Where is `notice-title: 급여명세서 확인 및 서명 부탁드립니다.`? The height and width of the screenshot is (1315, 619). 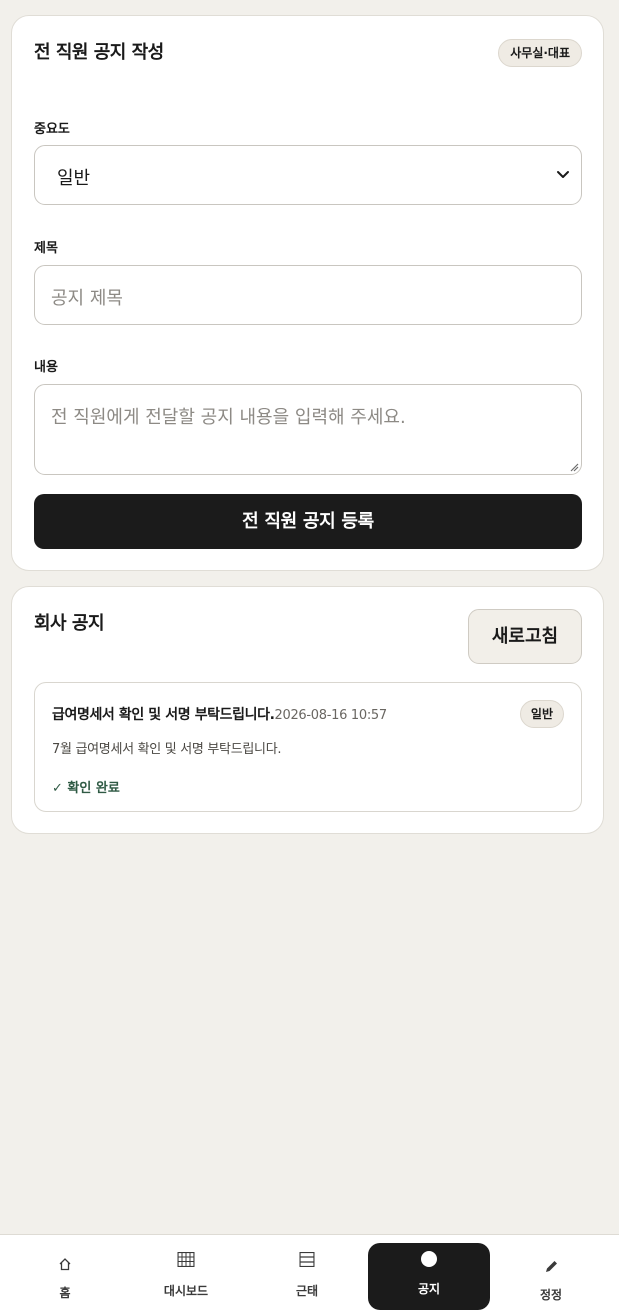 notice-title: 급여명세서 확인 및 서명 부탁드립니다. is located at coordinates (163, 715).